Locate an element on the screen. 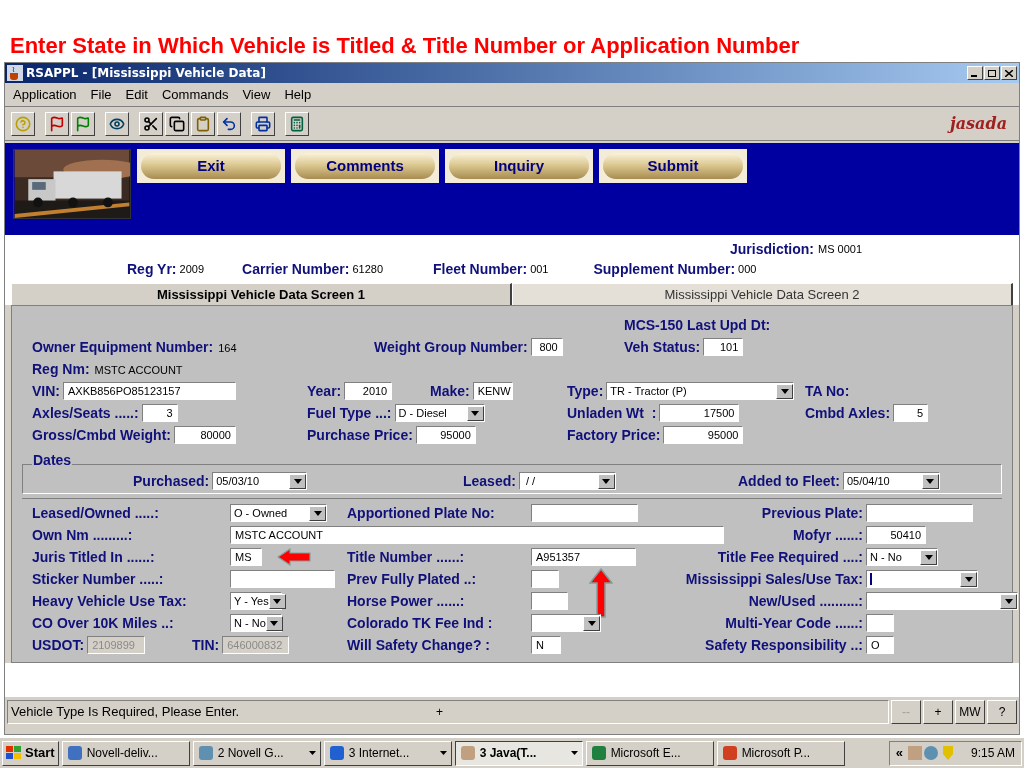  copy-icon is located at coordinates (177, 123).